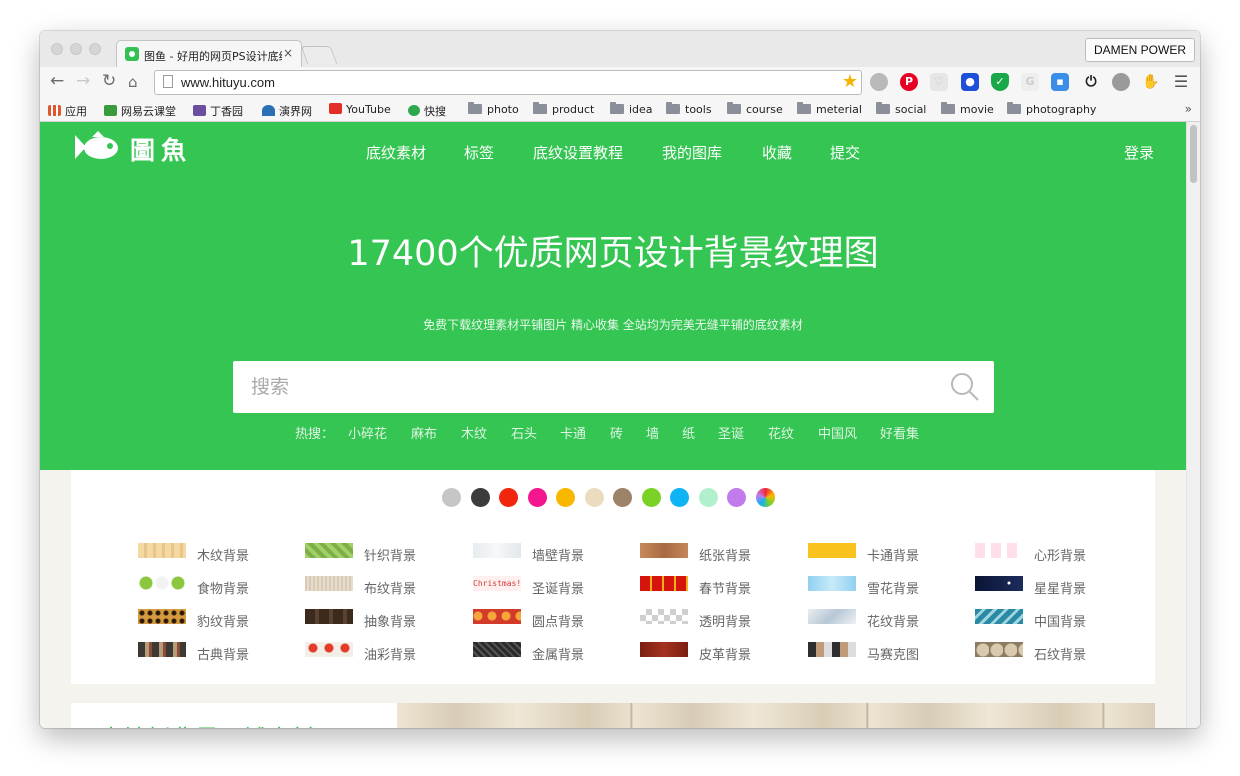  Describe the element at coordinates (1030, 82) in the screenshot. I see `grammarly-icon: G` at that location.